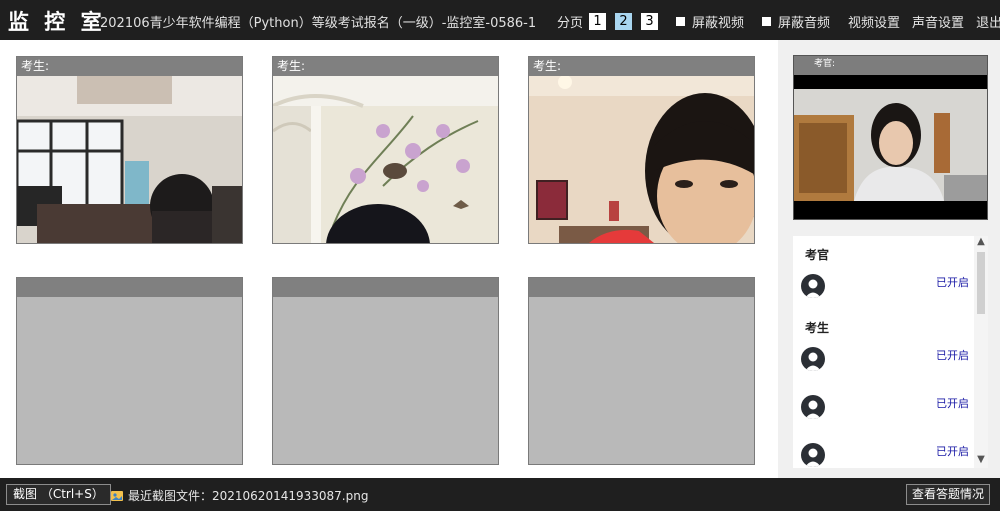 The width and height of the screenshot is (1000, 511). I want to click on pager-label: 分页, so click(570, 23).